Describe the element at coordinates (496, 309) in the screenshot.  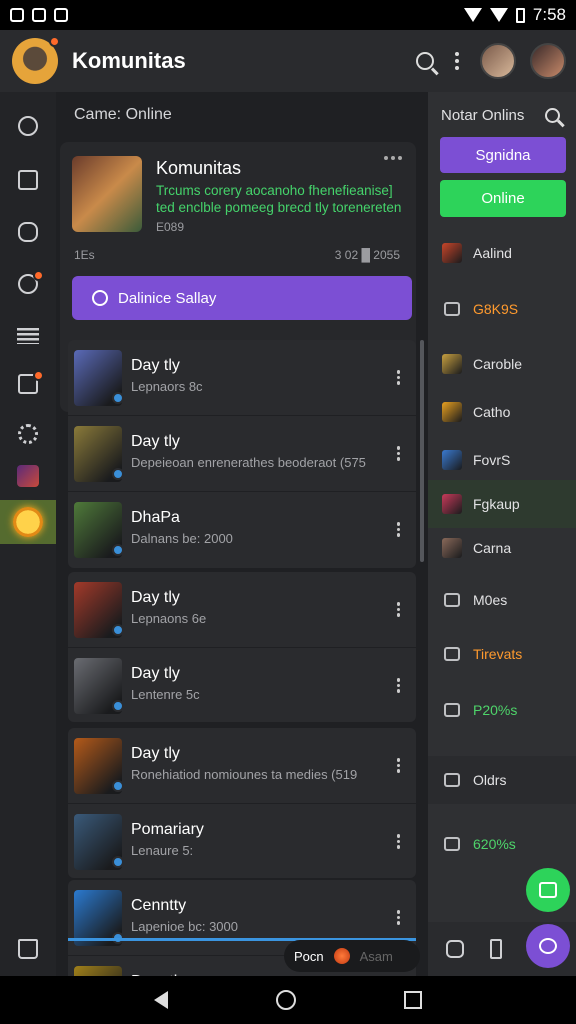
I see `online-item-label: G8K9S` at that location.